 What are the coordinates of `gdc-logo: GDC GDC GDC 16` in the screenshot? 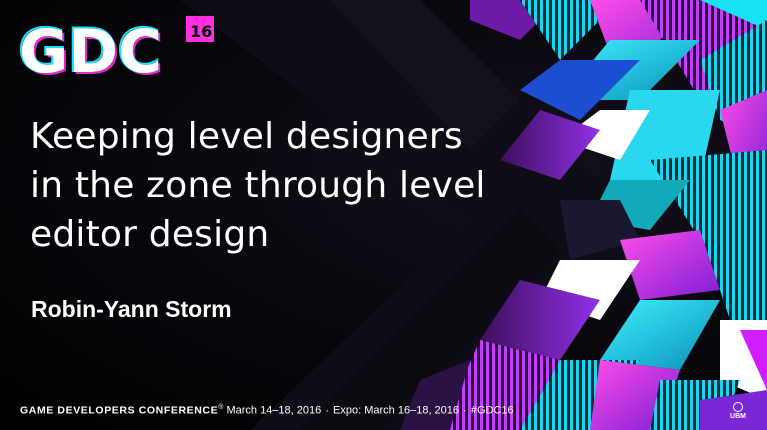 It's located at (116, 49).